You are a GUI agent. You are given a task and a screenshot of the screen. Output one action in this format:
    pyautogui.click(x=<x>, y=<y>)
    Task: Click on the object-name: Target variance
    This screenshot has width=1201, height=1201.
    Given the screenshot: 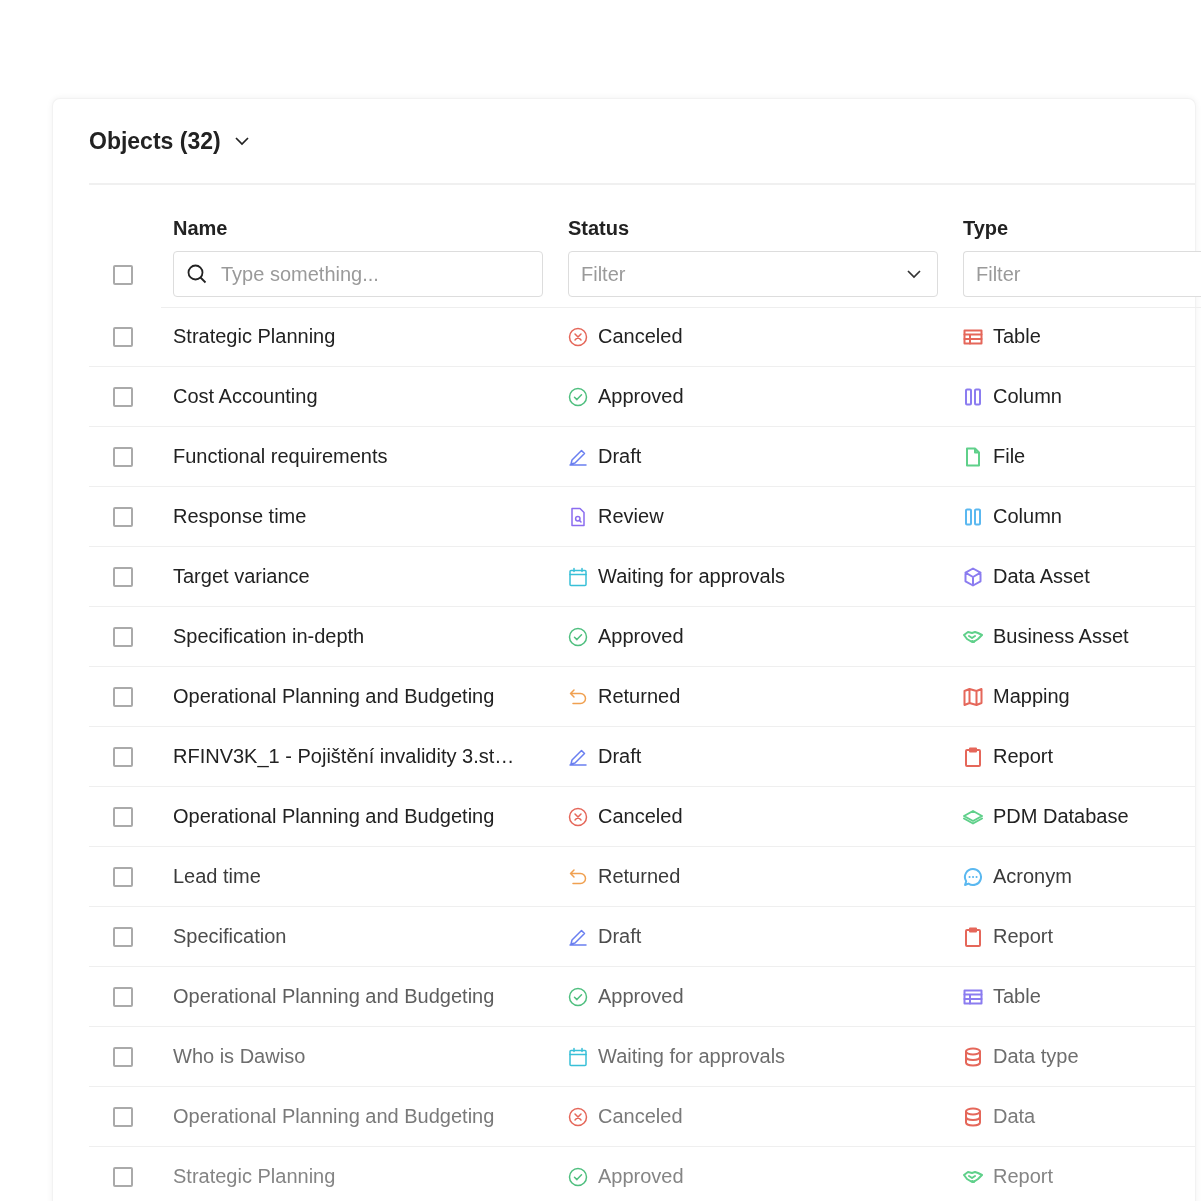 What is the action you would take?
    pyautogui.click(x=241, y=576)
    